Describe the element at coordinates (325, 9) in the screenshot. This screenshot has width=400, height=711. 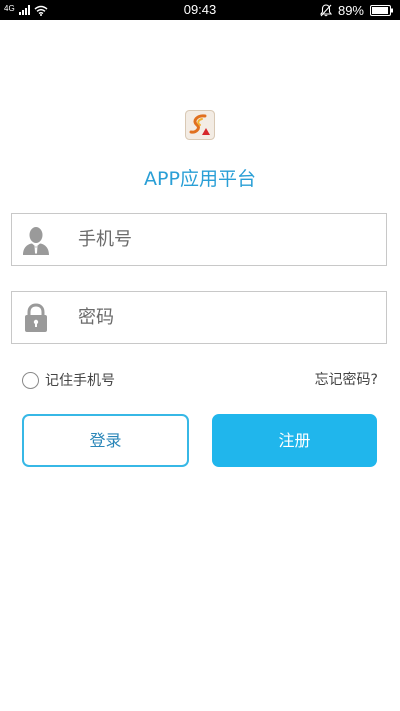
I see `mute-icon` at that location.